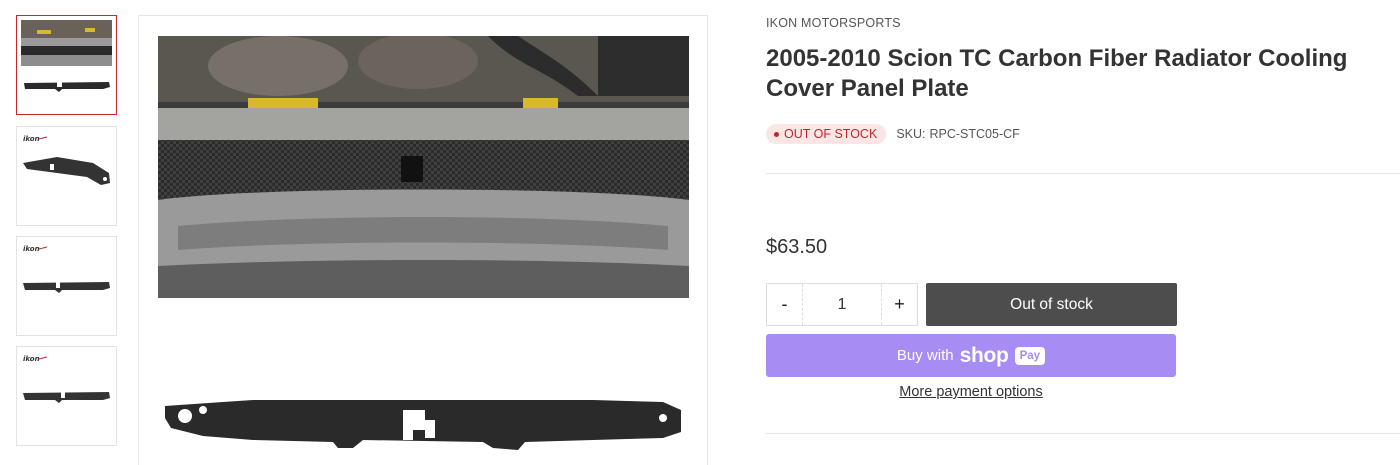  I want to click on thumbnail-2: ikon, so click(66, 176).